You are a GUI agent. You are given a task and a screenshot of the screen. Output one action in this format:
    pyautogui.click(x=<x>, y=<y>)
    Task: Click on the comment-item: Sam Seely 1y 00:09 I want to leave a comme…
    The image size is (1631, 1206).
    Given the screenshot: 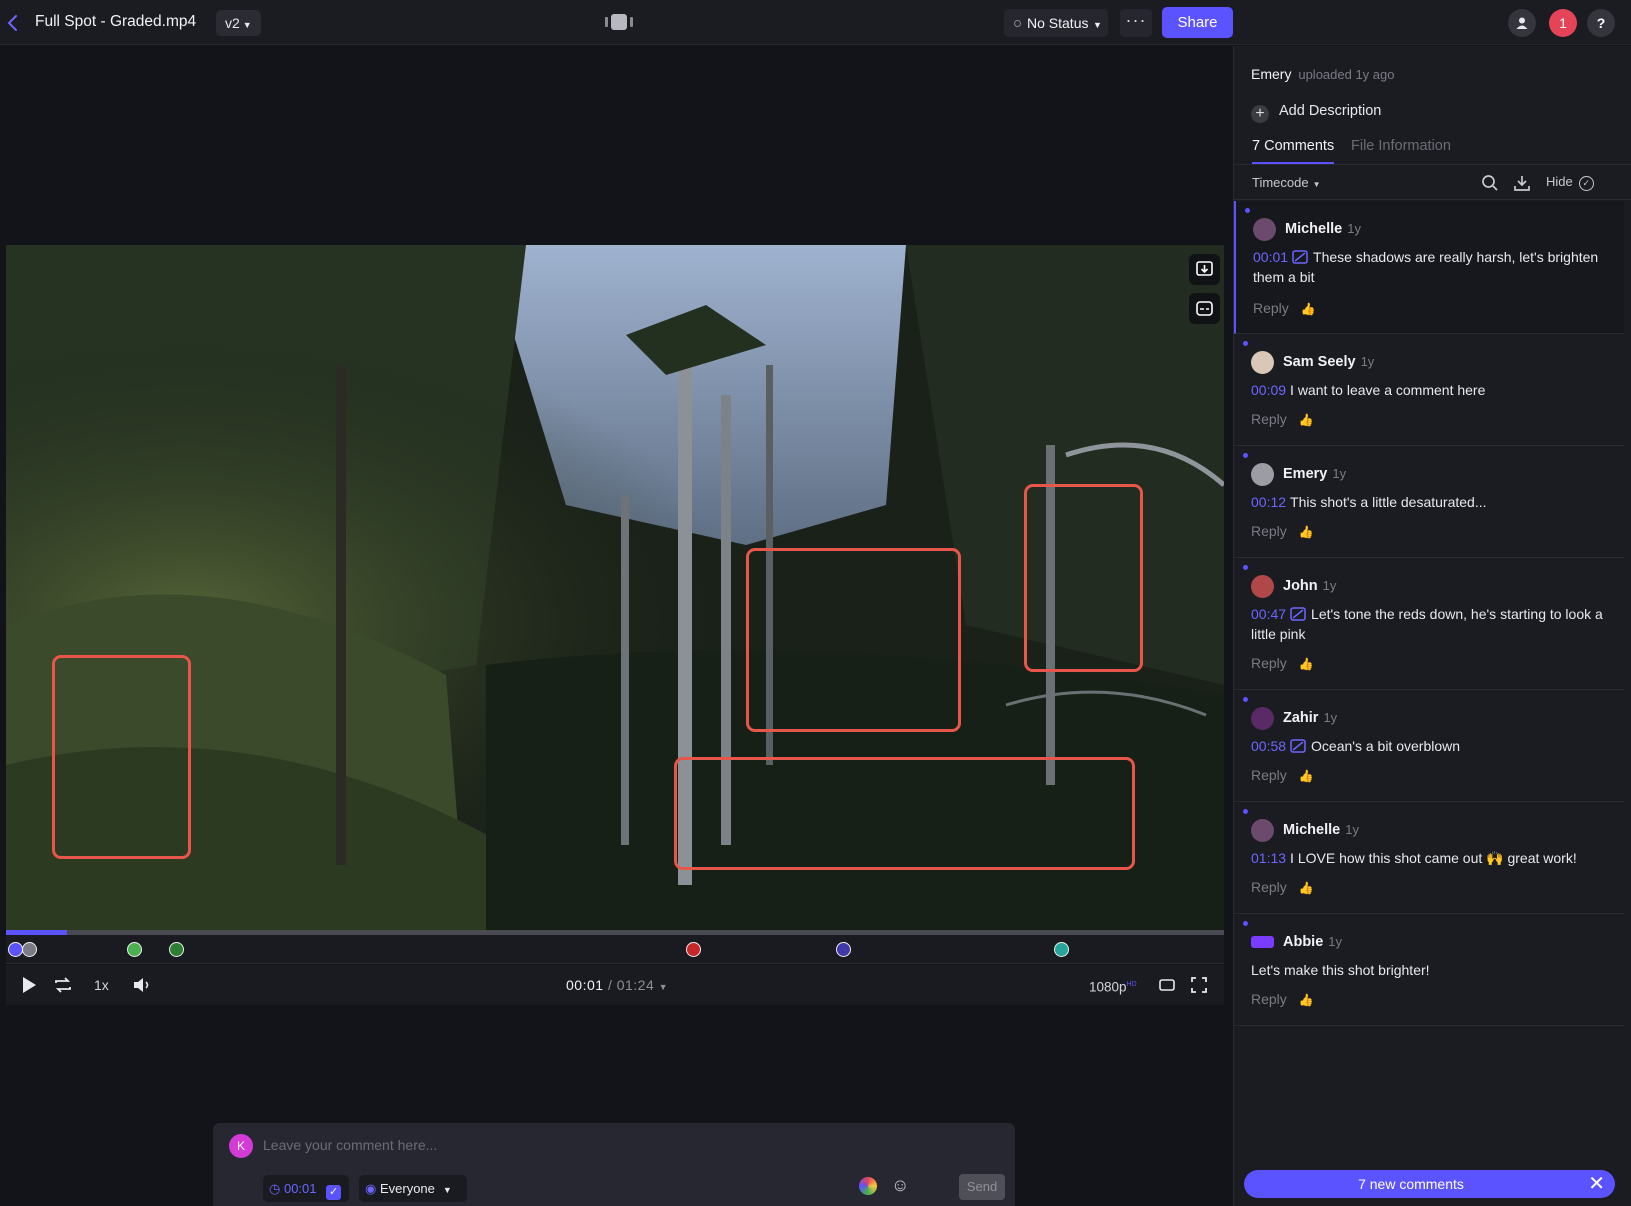 What is the action you would take?
    pyautogui.click(x=1429, y=390)
    